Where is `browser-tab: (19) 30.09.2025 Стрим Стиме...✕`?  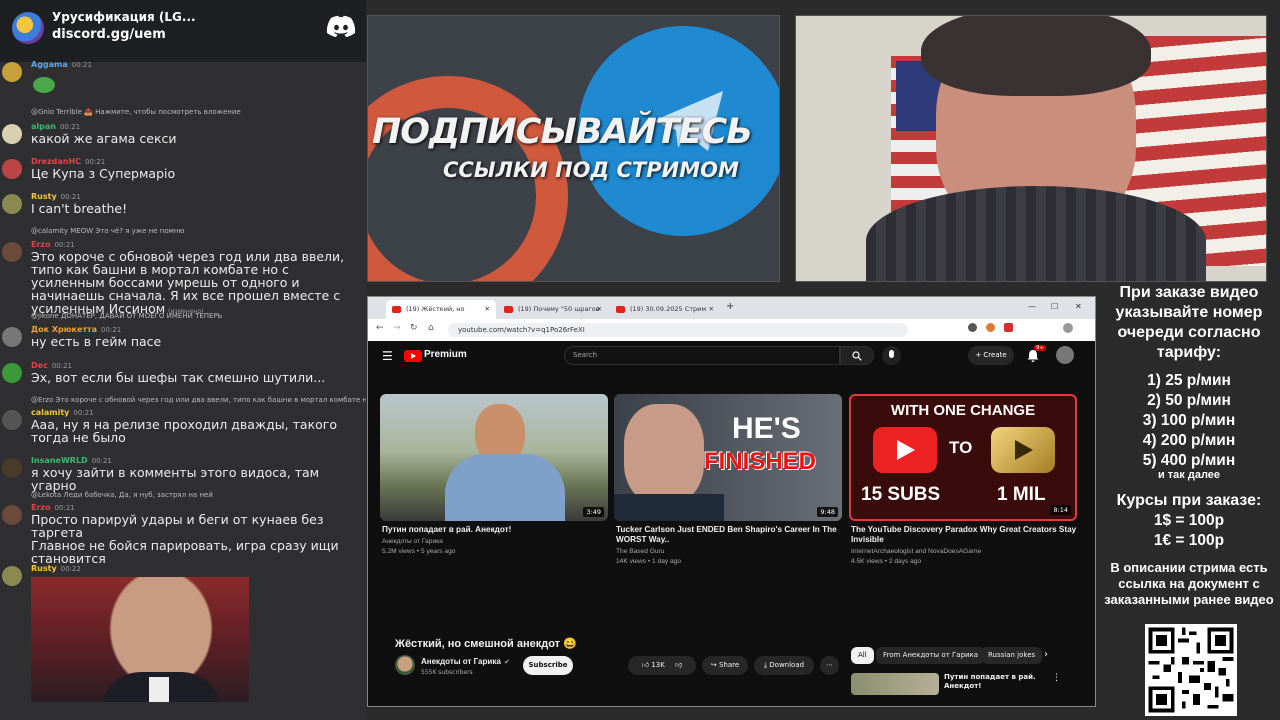
browser-tab: (19) 30.09.2025 Стрим Стиме...✕ is located at coordinates (665, 316).